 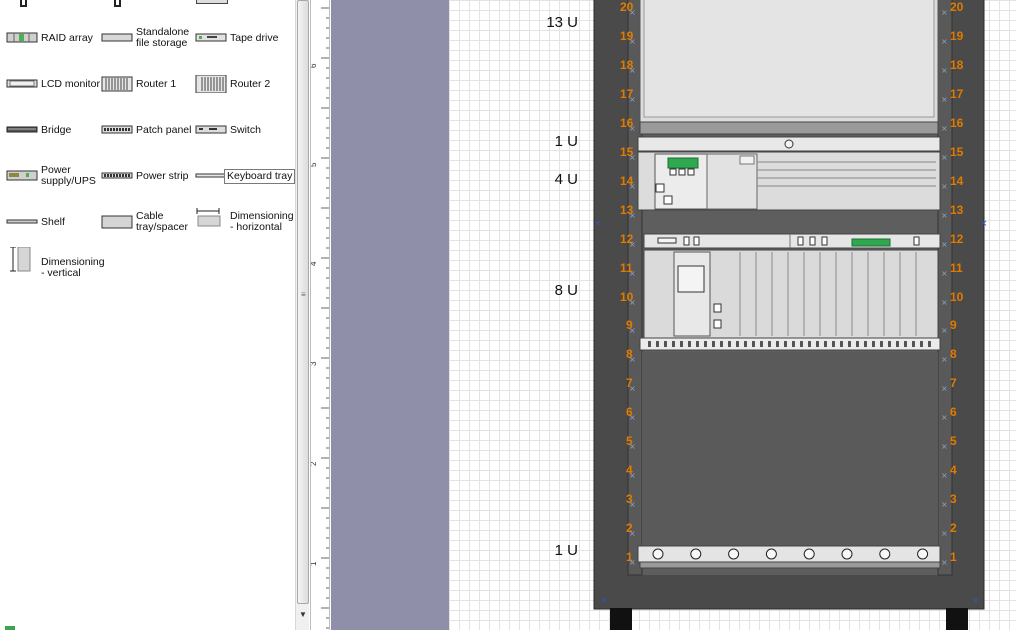 What do you see at coordinates (256, 227) in the screenshot?
I see `stencil-shape-label-line: - horizontal` at bounding box center [256, 227].